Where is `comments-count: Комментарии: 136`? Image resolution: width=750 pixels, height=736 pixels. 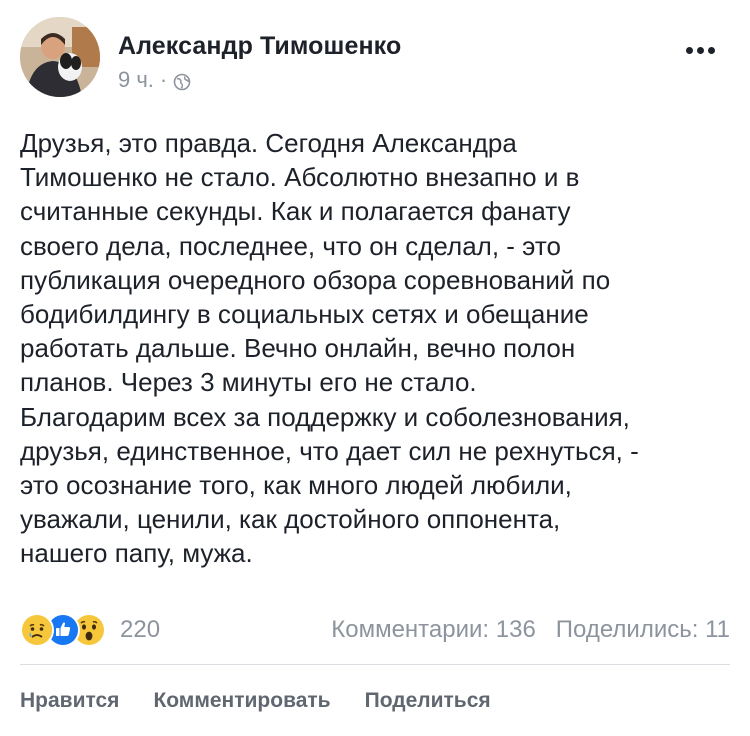 comments-count: Комментарии: 136 is located at coordinates (433, 630).